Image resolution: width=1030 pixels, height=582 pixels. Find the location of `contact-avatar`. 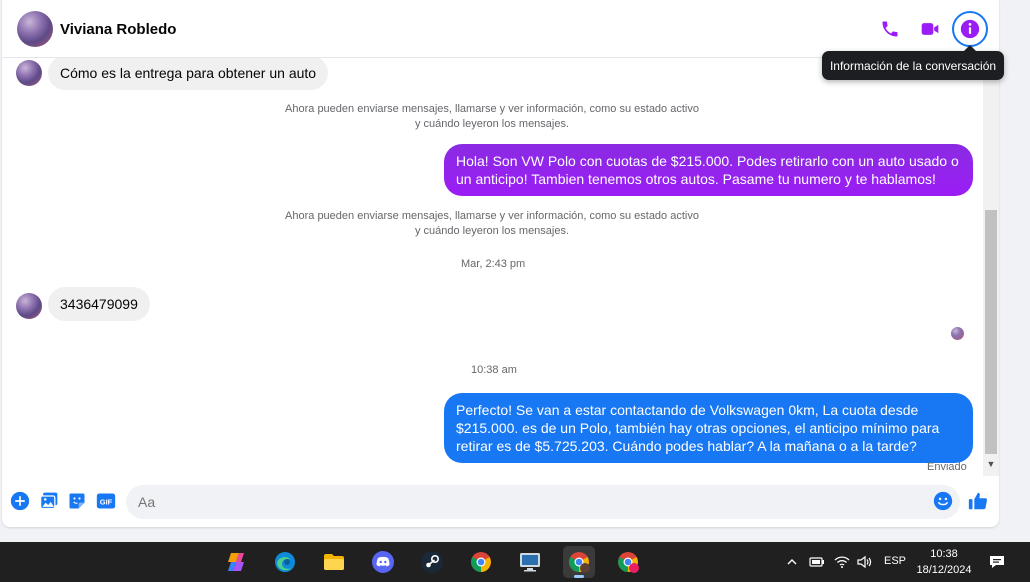

contact-avatar is located at coordinates (35, 29).